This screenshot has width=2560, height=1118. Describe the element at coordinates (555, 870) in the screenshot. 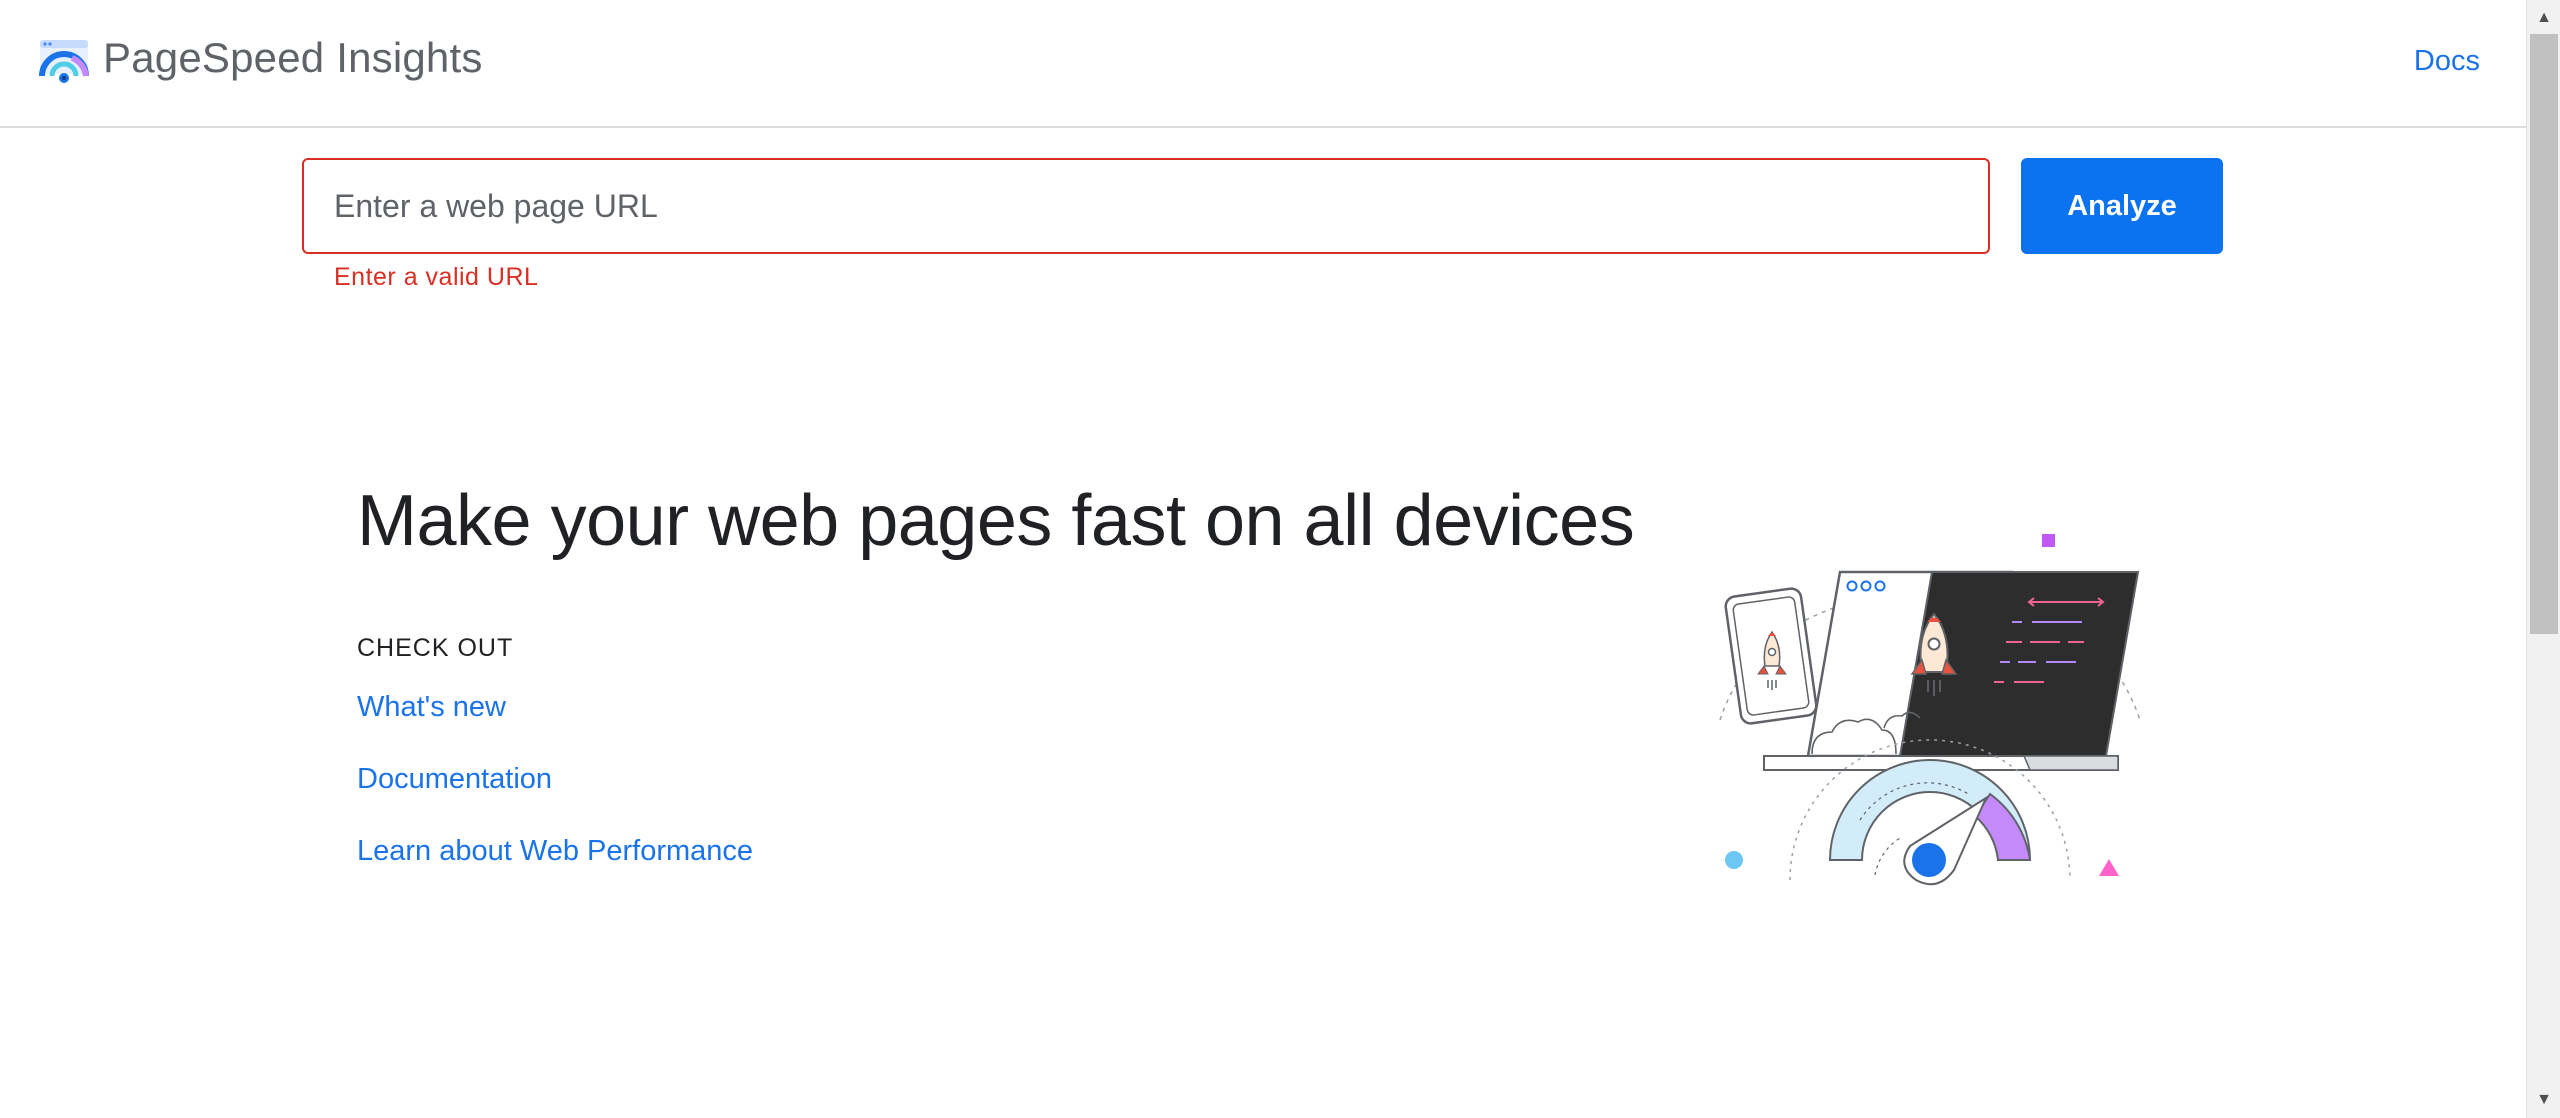

I see `learn-web-performance-link: Learn about Web Performance` at that location.